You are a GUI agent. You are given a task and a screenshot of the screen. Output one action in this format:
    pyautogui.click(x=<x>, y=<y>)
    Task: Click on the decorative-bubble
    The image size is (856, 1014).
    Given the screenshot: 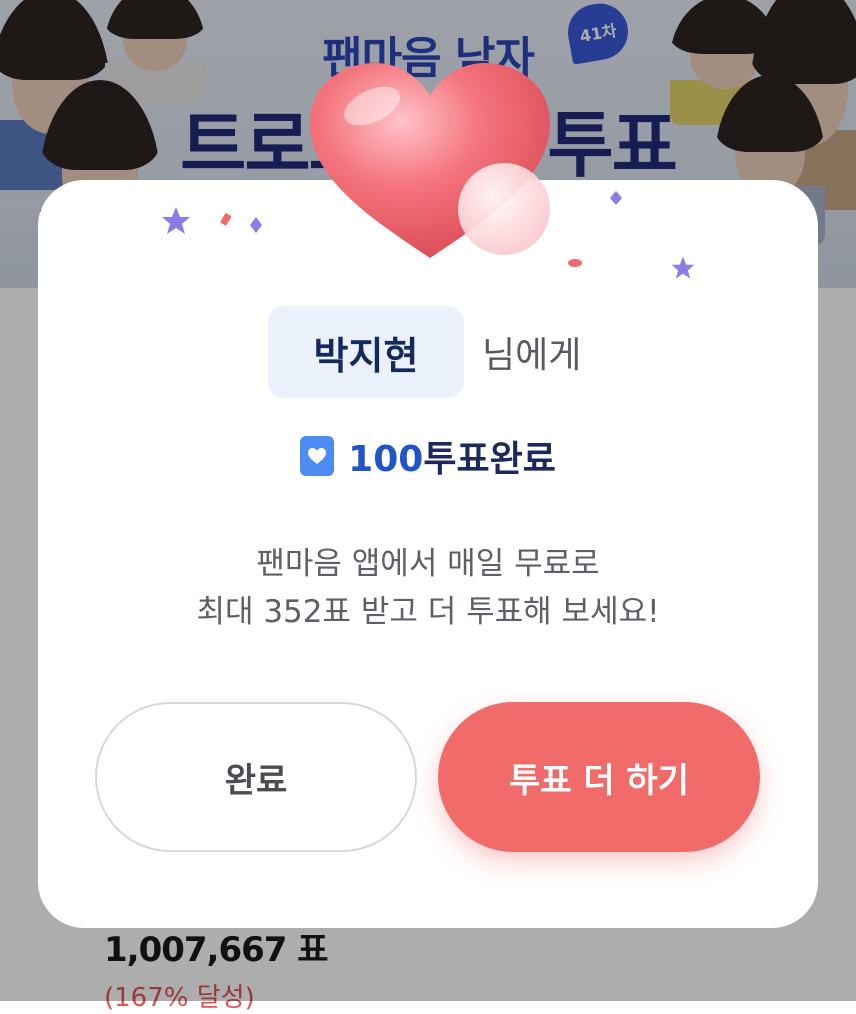 What is the action you would take?
    pyautogui.click(x=504, y=209)
    